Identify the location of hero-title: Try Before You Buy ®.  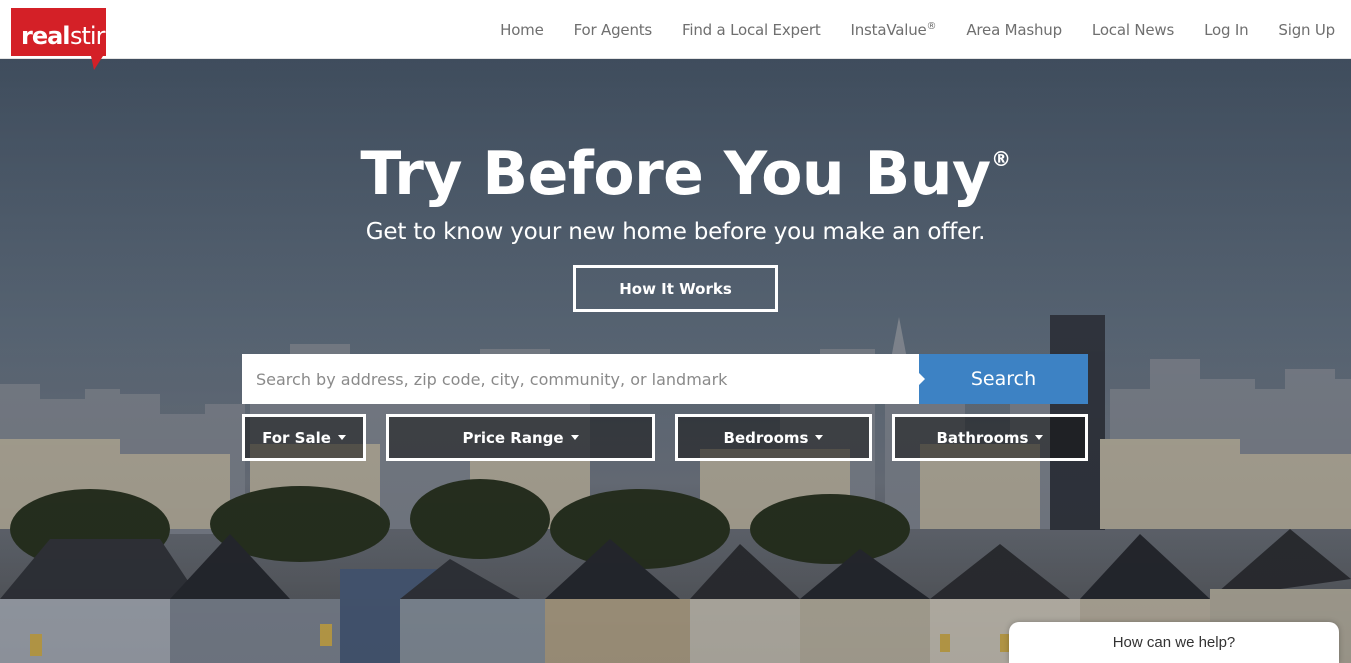
(685, 174).